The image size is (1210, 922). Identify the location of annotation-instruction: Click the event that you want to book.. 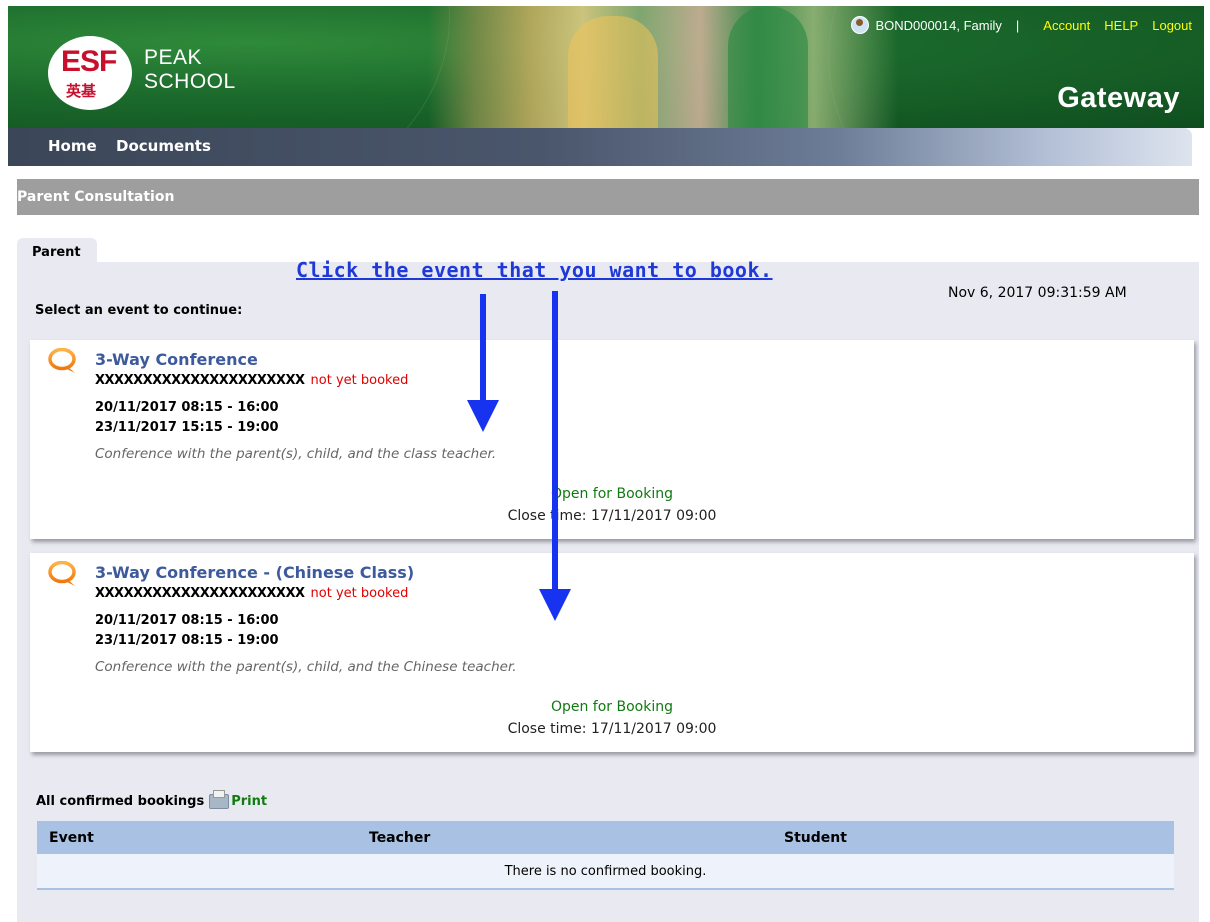
(534, 270).